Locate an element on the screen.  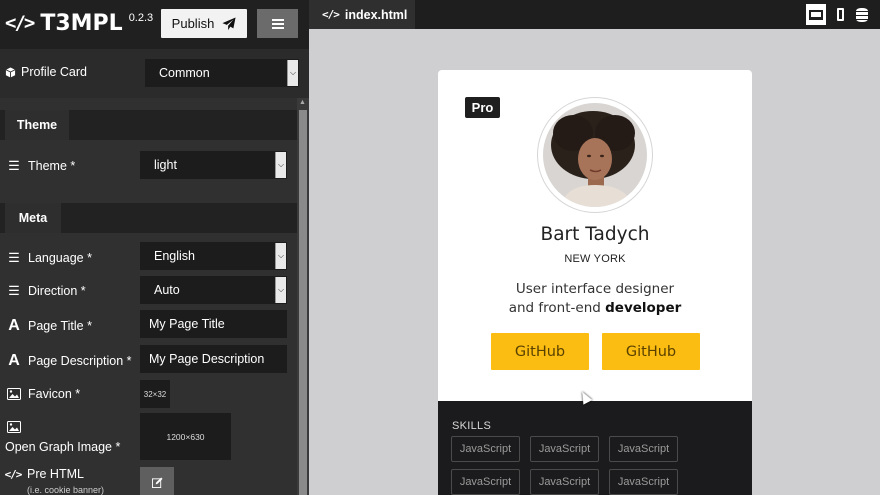
desktop-view-button is located at coordinates (816, 14).